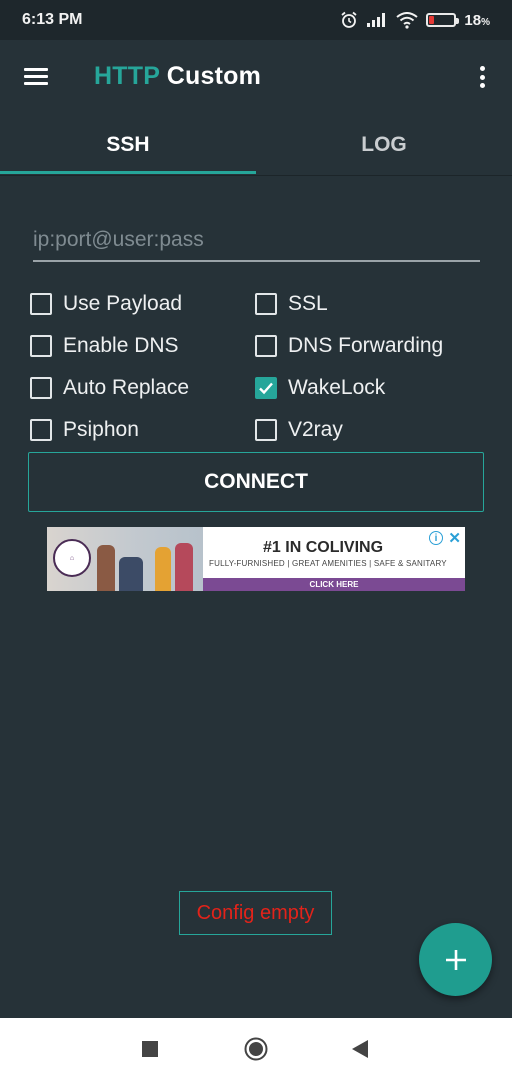  I want to click on tab-ssh: SSH, so click(128, 145).